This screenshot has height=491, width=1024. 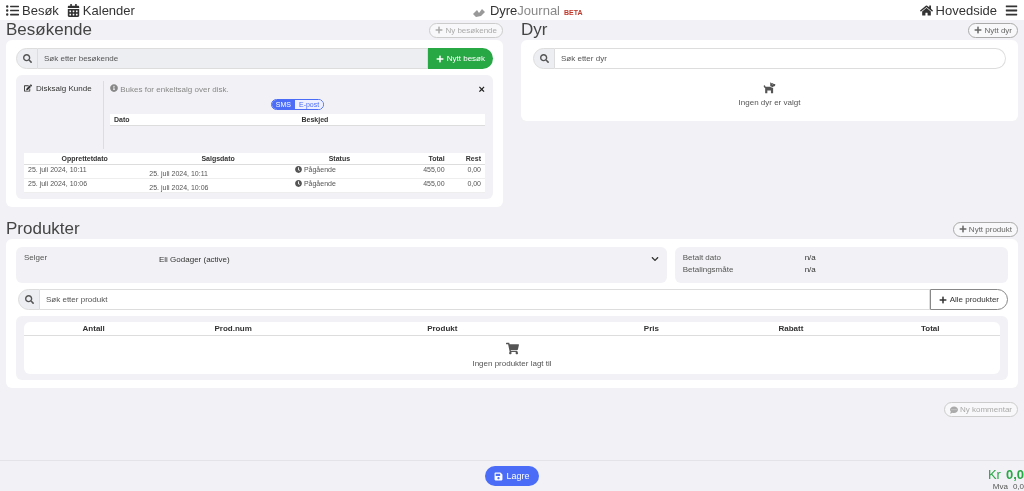 I want to click on home-link: Hovedside, so click(x=958, y=10).